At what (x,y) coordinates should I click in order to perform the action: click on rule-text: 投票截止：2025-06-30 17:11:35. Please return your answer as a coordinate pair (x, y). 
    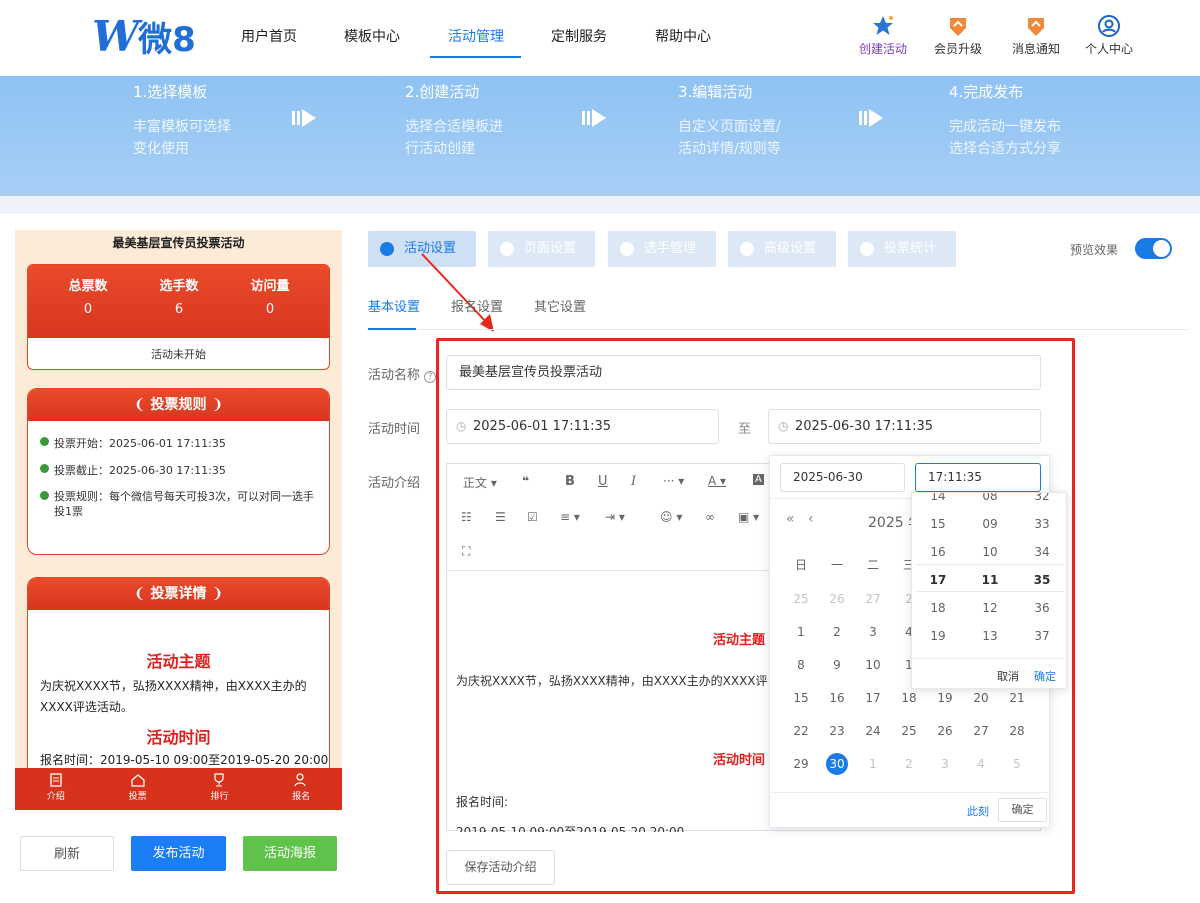
    Looking at the image, I should click on (140, 470).